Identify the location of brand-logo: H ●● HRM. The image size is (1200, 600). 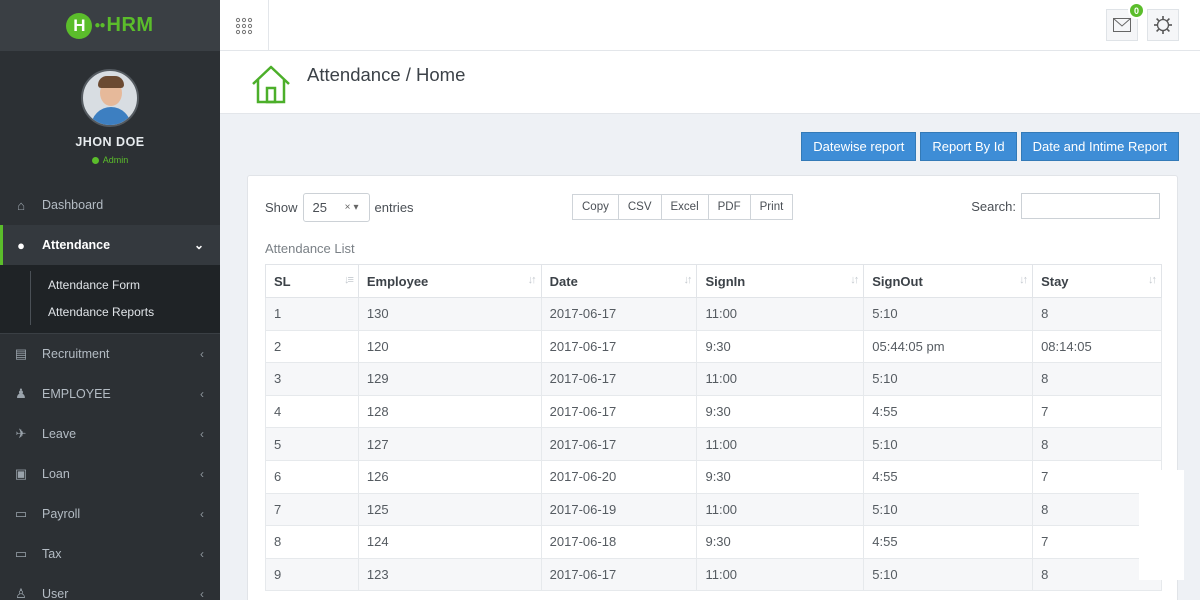
(110, 25).